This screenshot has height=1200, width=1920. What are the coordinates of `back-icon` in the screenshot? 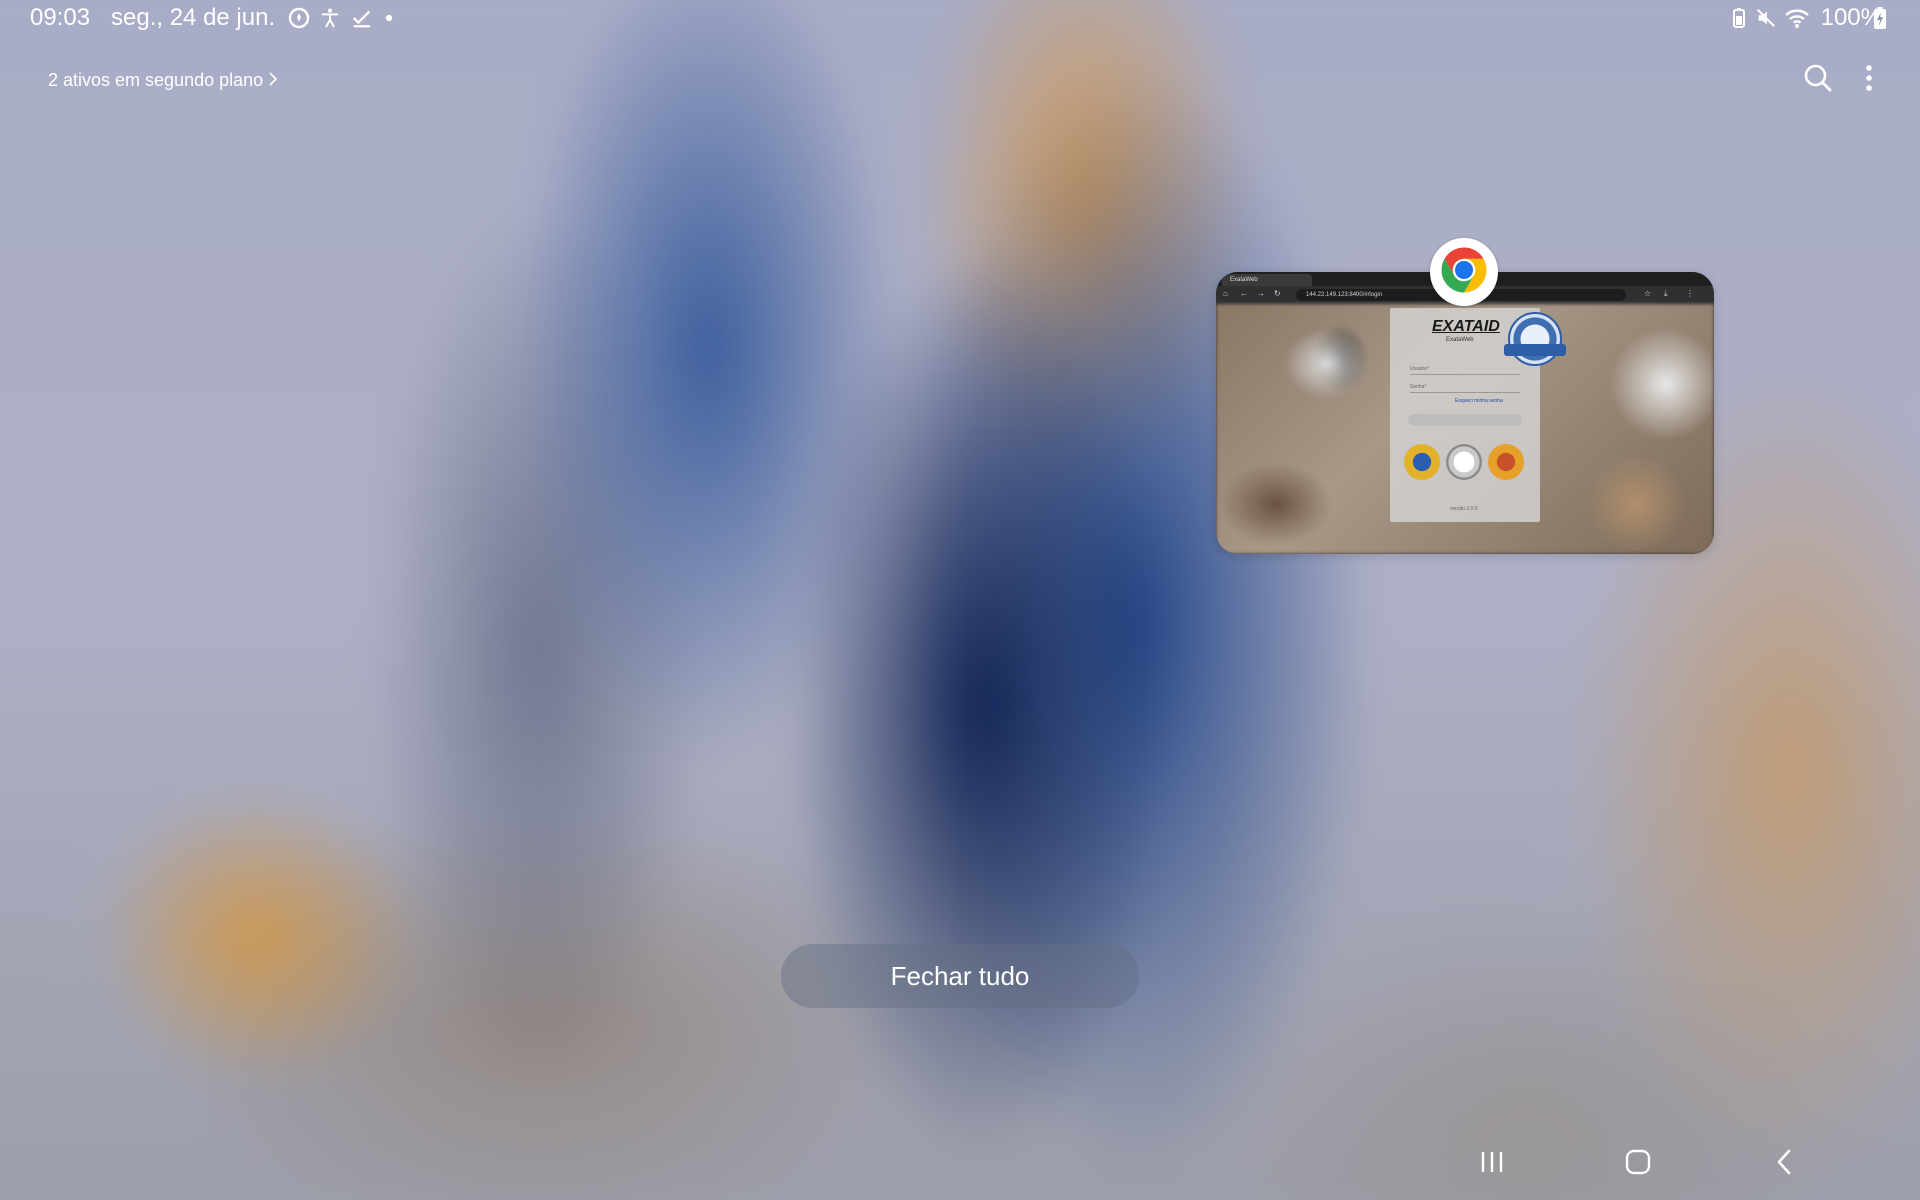 It's located at (1784, 1164).